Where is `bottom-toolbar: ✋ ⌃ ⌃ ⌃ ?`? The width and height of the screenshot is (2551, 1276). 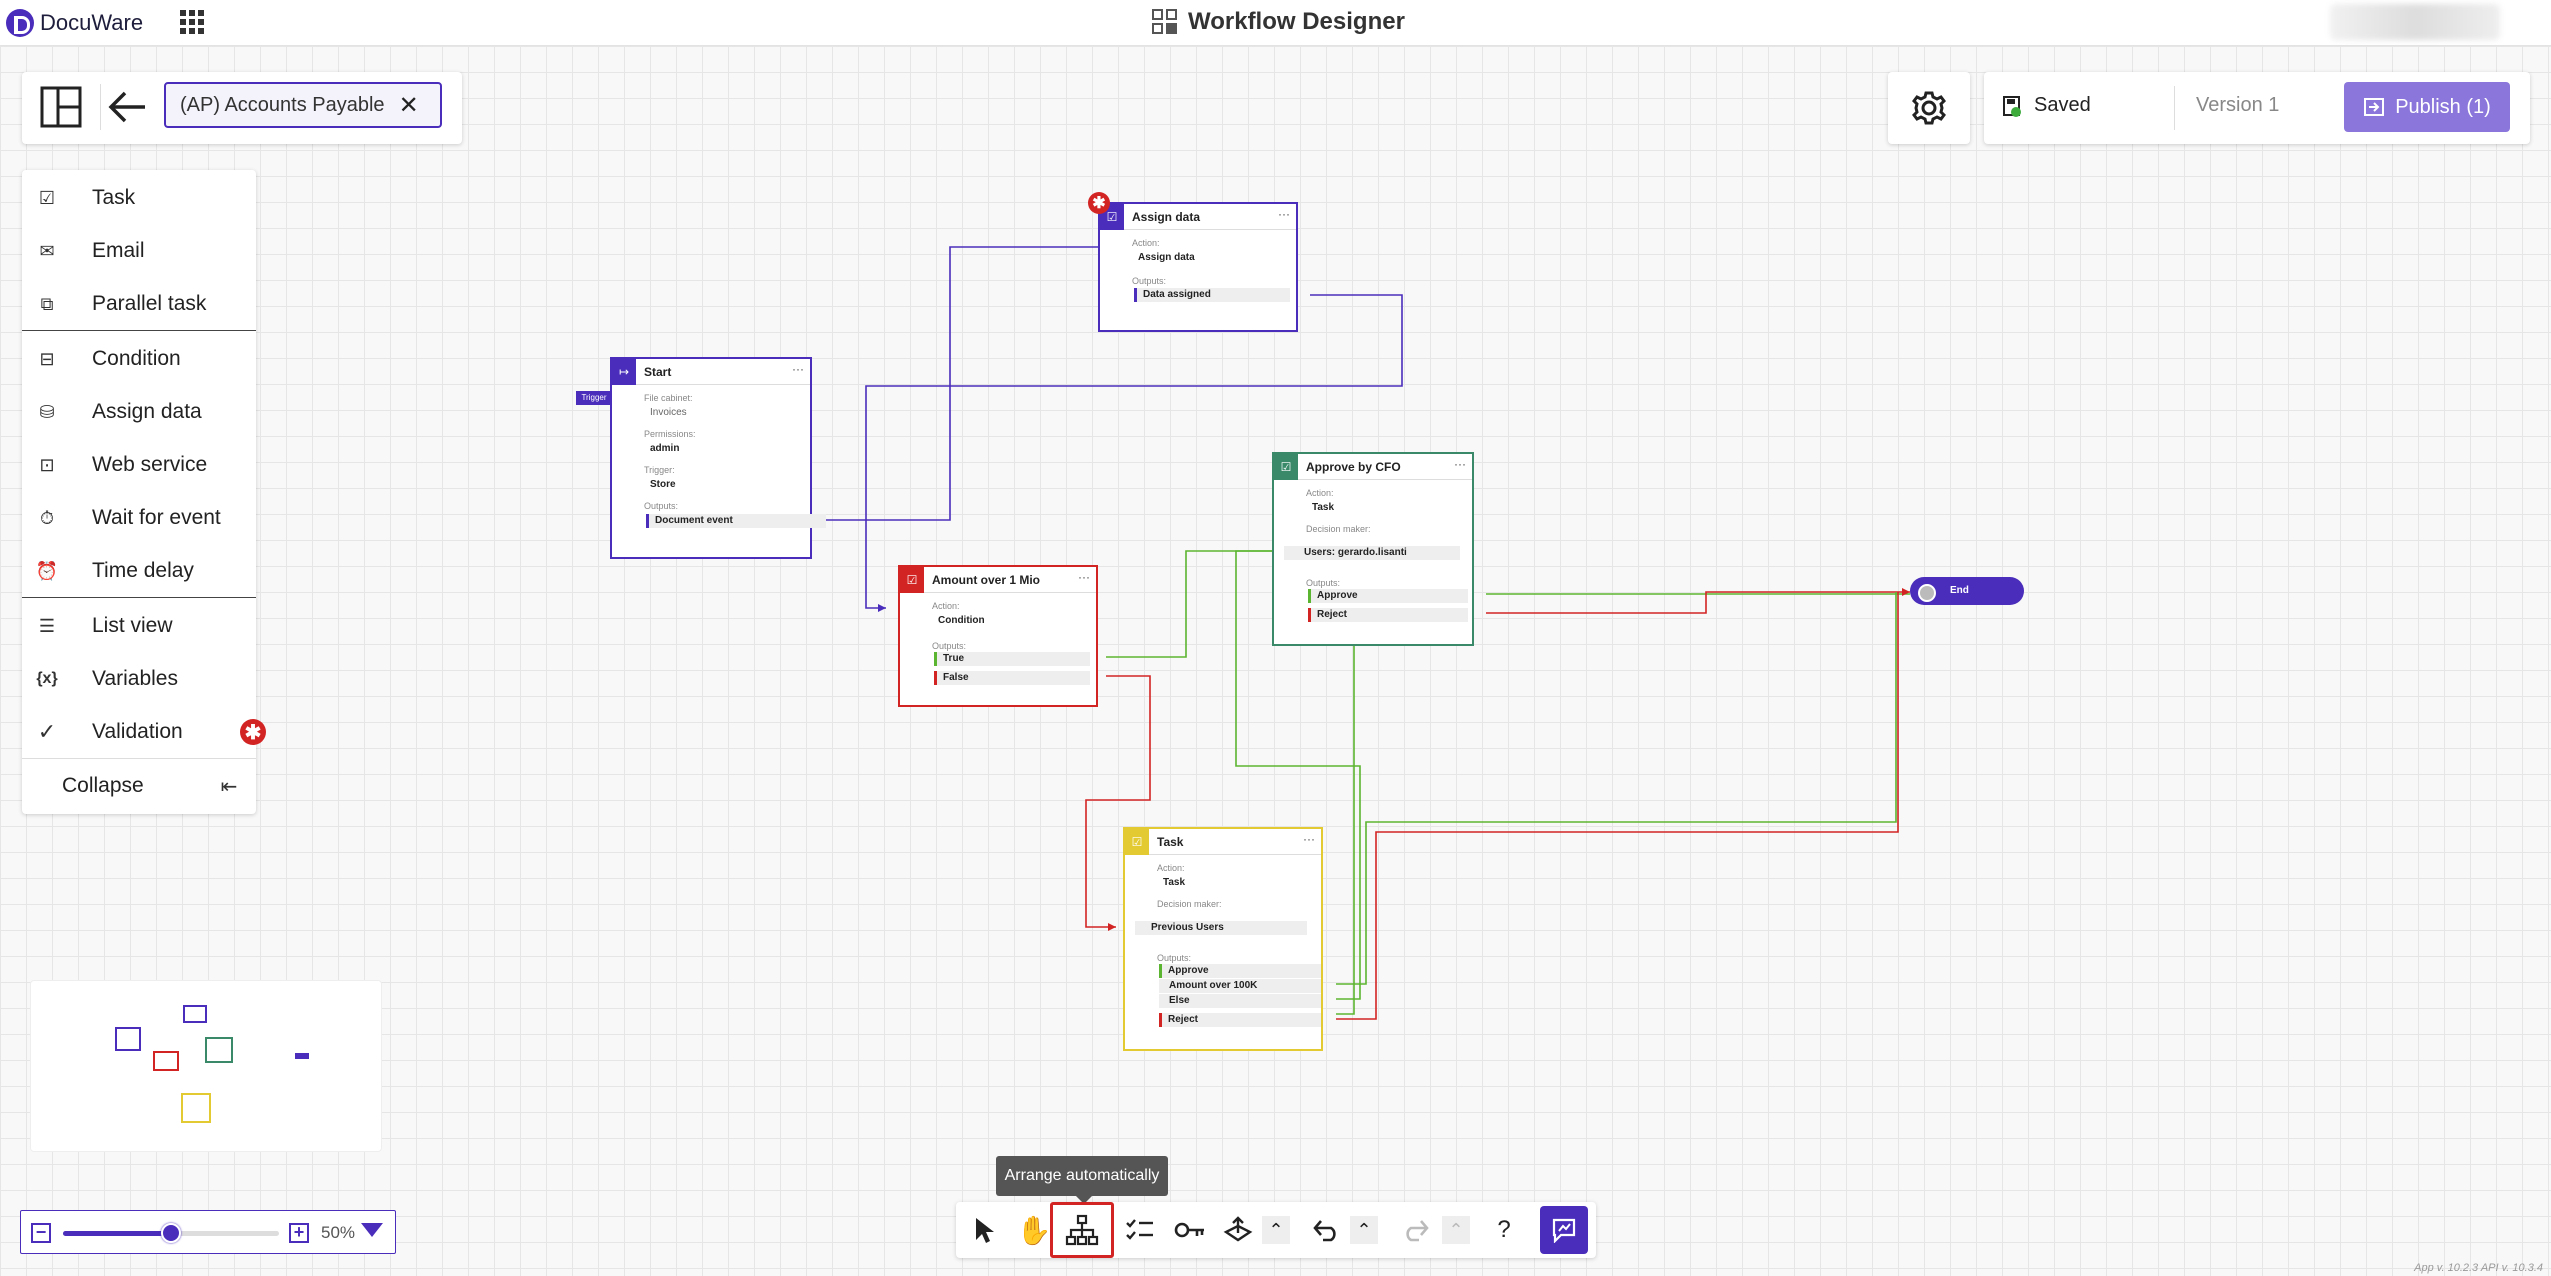
bottom-toolbar: ✋ ⌃ ⌃ ⌃ ? is located at coordinates (1276, 1230).